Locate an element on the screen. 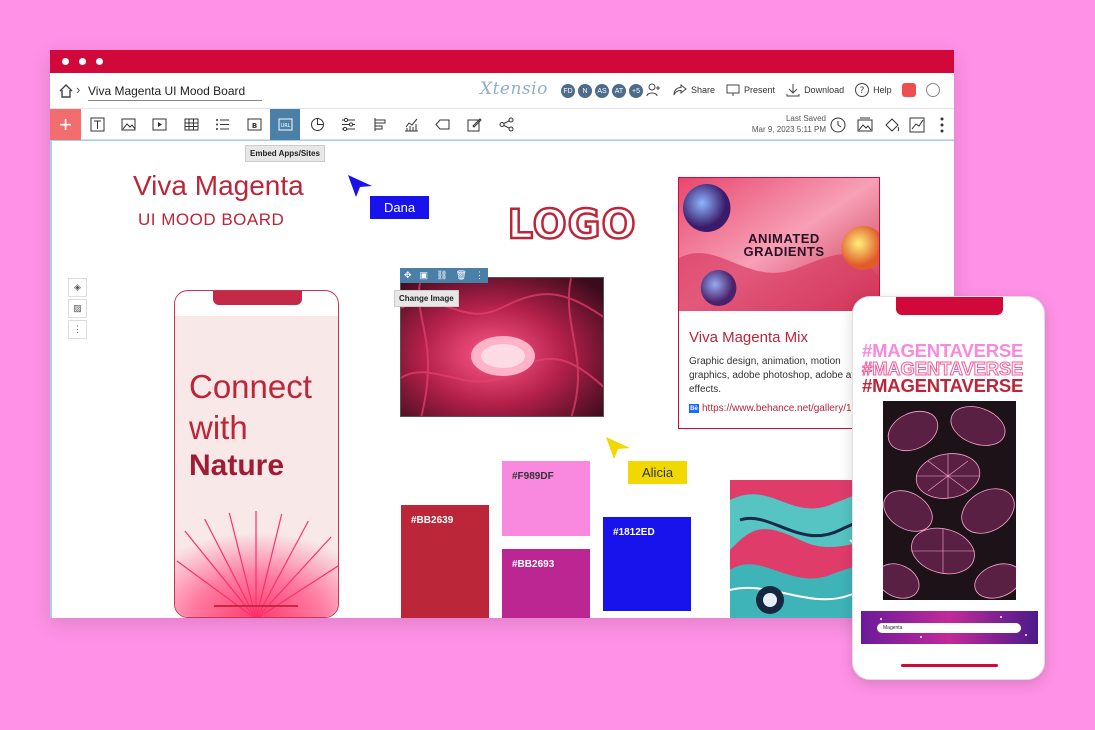  editor-toolbar: + B URL Last Saved Mar 9, 2023 5:11 PM is located at coordinates (502, 124).